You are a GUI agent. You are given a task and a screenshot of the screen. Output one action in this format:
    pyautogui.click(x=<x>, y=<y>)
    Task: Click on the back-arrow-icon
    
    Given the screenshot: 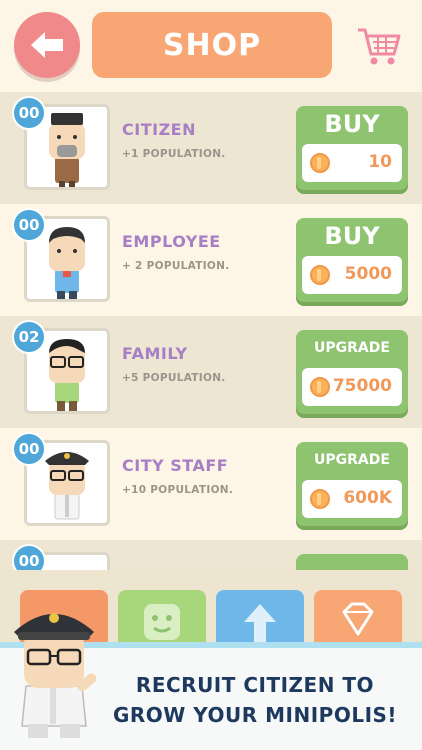 What is the action you would take?
    pyautogui.click(x=47, y=45)
    